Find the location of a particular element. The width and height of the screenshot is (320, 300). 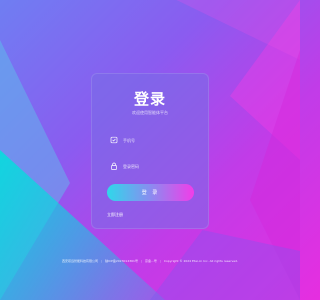

lock-icon is located at coordinates (114, 166).